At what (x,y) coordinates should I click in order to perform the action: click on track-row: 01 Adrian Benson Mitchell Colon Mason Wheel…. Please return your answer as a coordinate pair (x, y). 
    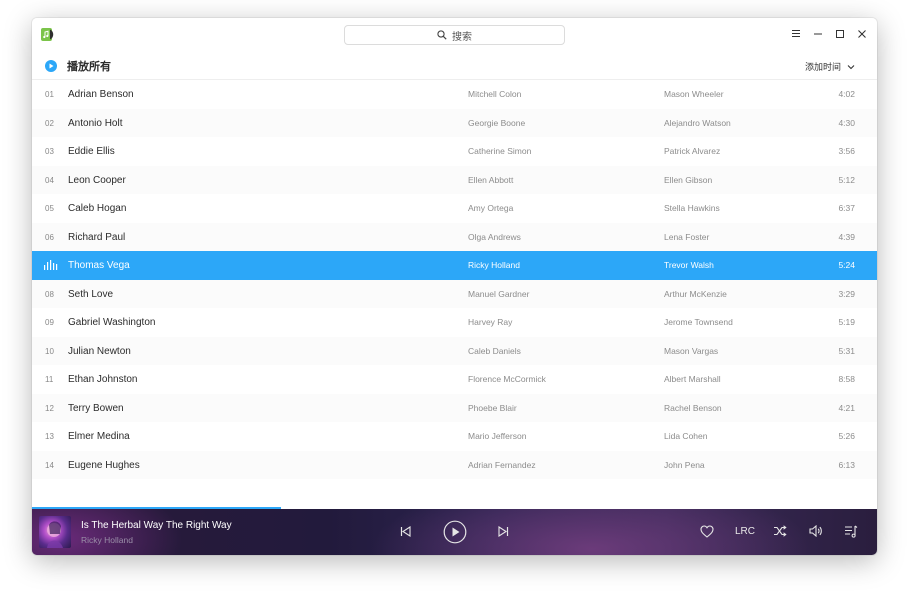
    Looking at the image, I should click on (454, 94).